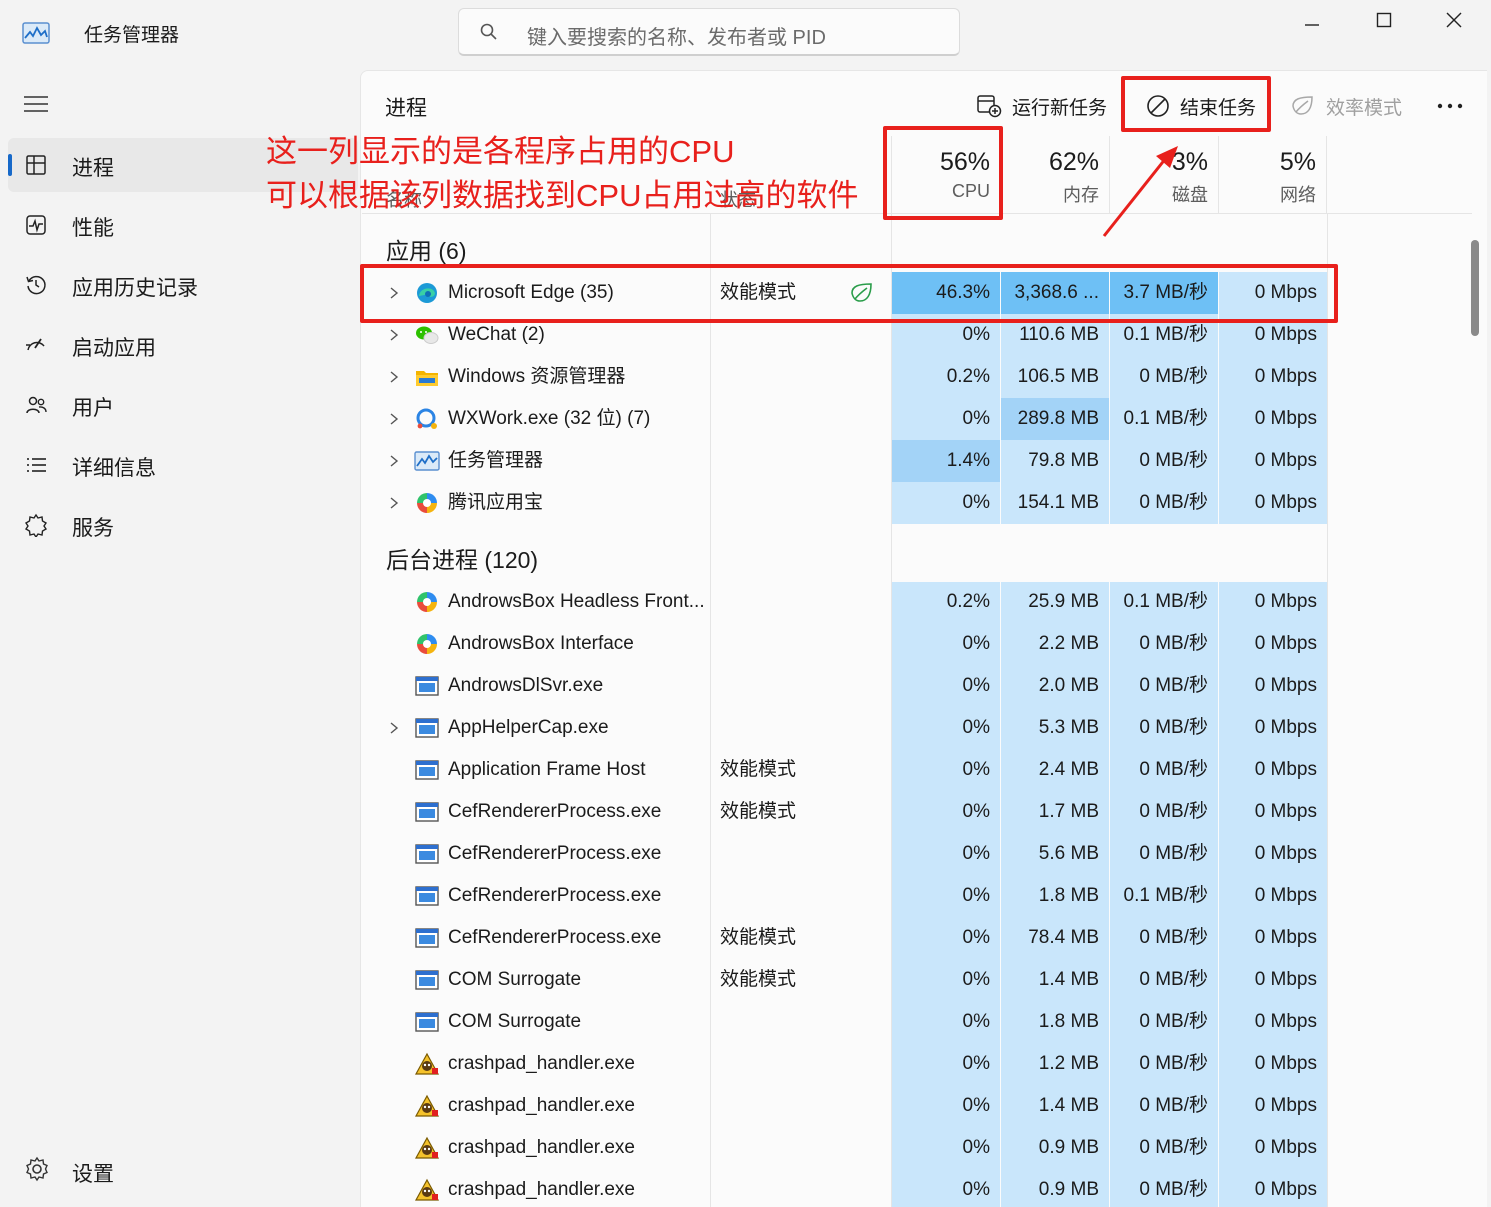 The image size is (1491, 1207). I want to click on efficiency-mode-button: 效率模式, so click(1346, 106).